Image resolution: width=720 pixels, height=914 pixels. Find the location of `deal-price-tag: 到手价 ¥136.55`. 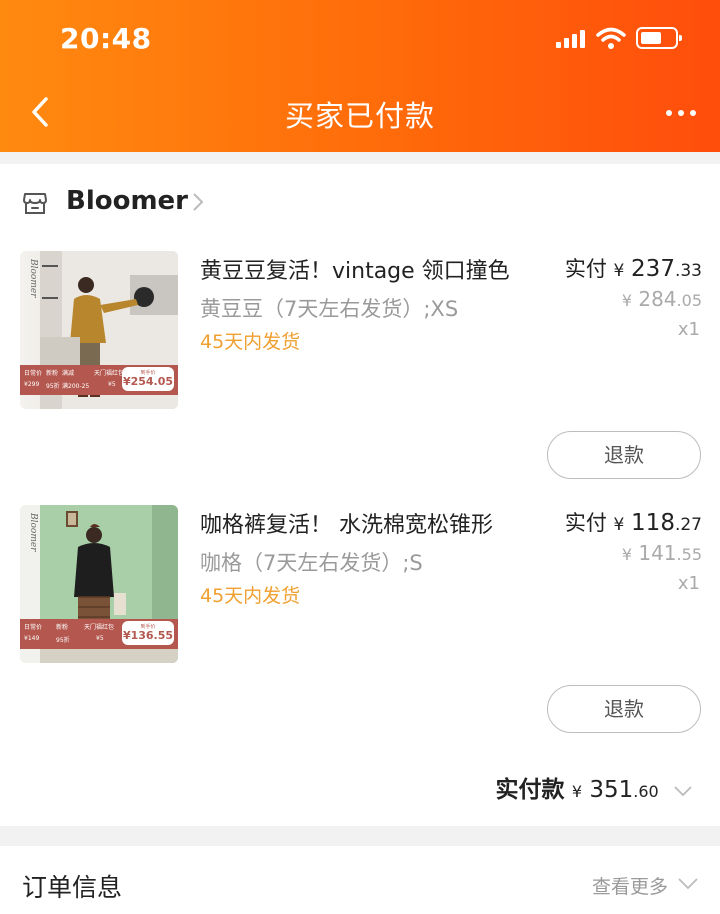

deal-price-tag: 到手价 ¥136.55 is located at coordinates (148, 633).